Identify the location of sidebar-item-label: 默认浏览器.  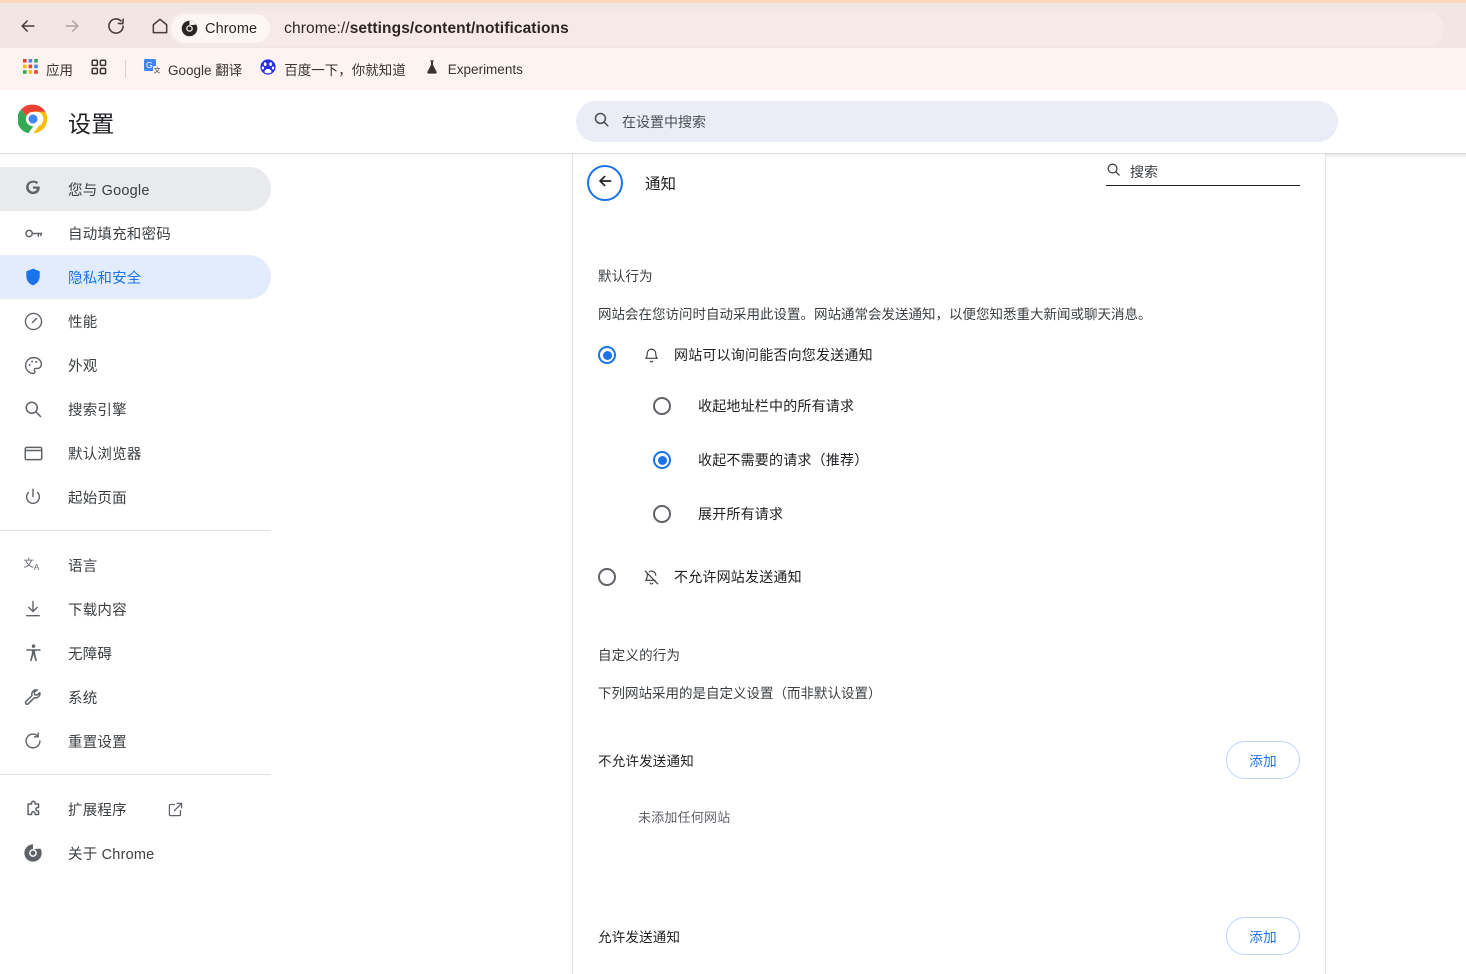
(105, 454).